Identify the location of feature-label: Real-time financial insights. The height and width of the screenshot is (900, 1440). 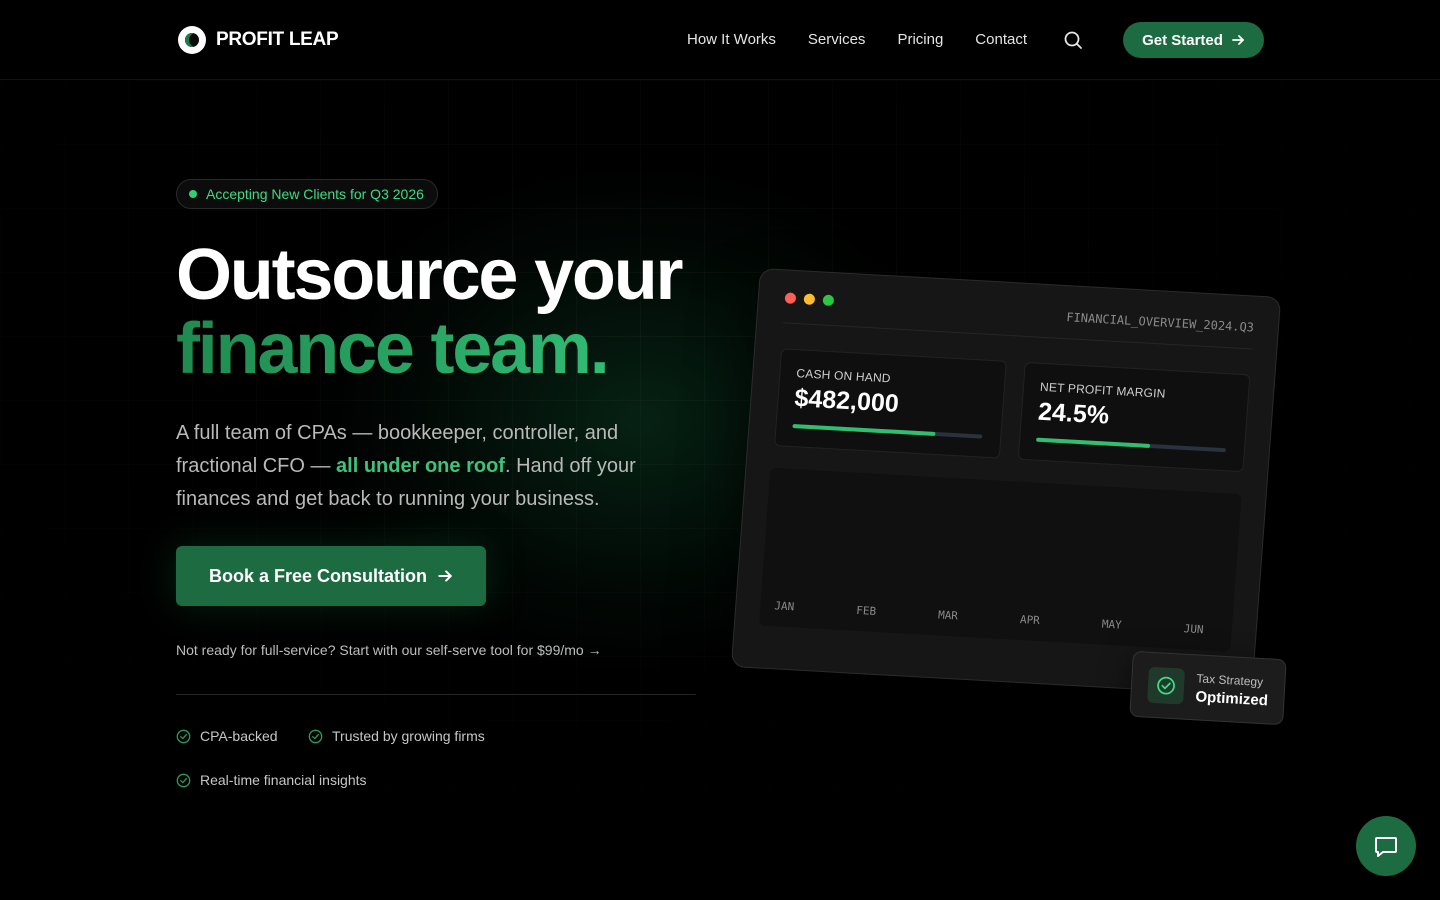
(283, 780).